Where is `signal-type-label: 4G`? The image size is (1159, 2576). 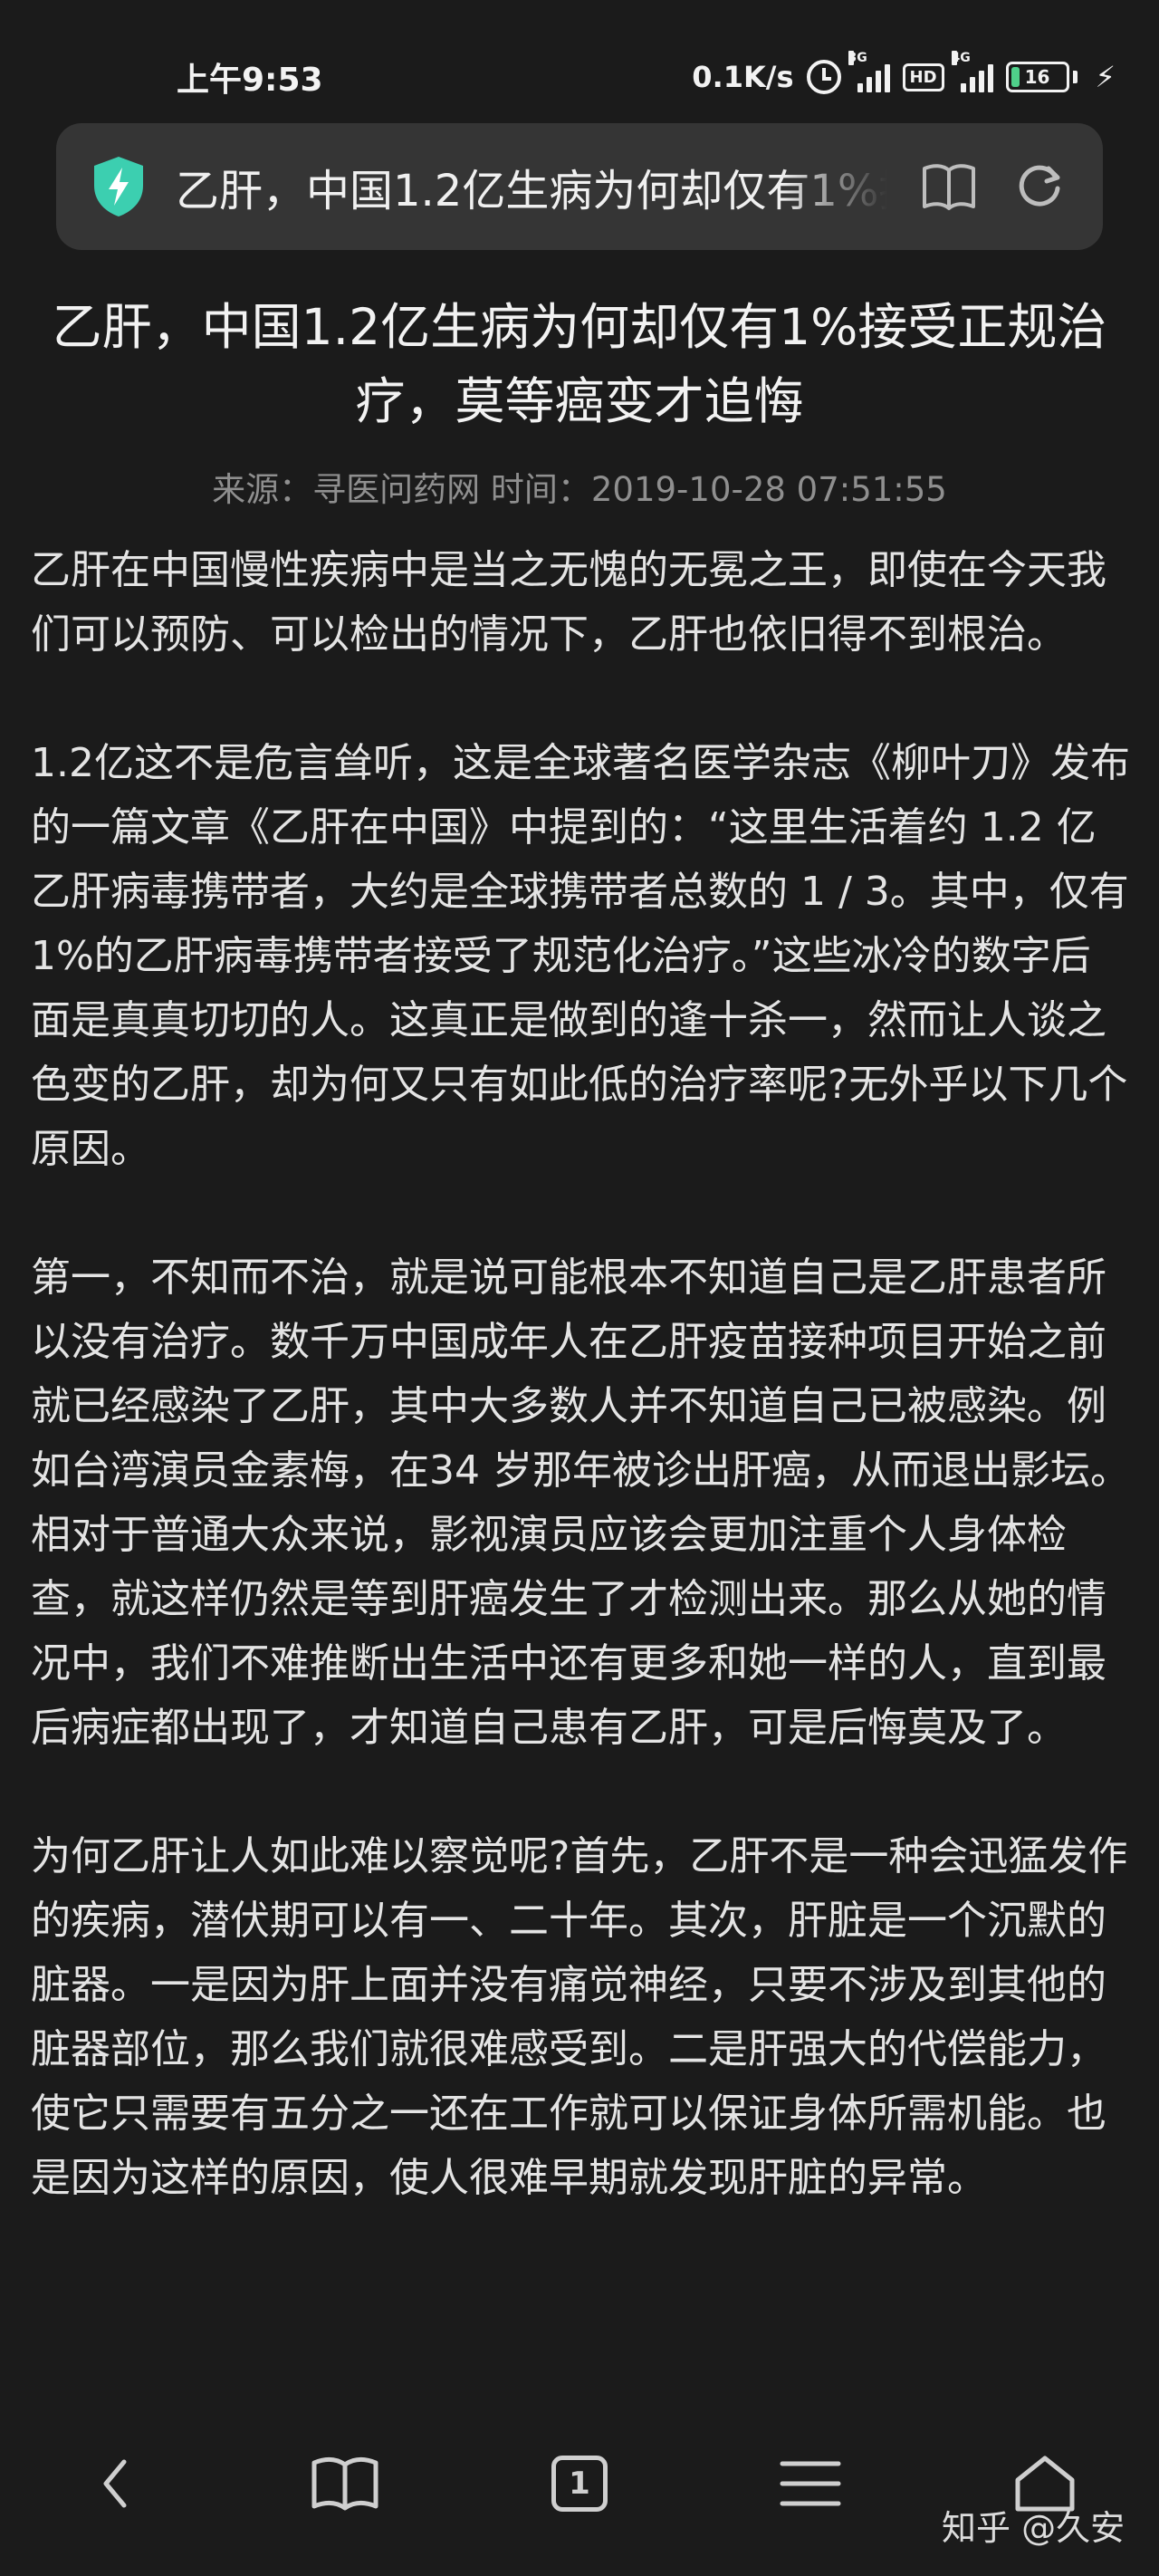
signal-type-label: 4G is located at coordinates (961, 58).